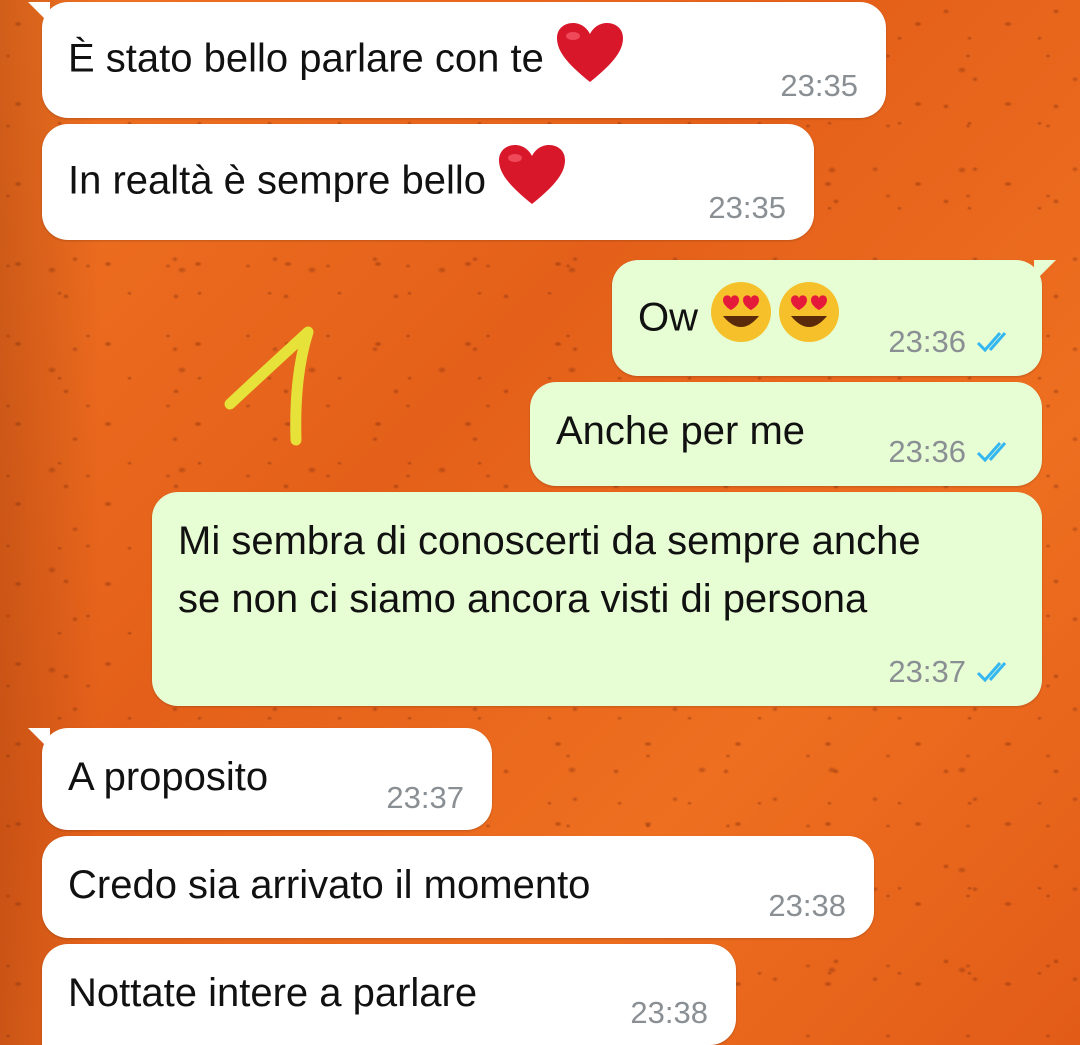 This screenshot has height=1045, width=1080. I want to click on message-text: È stato bello parlare con te, so click(306, 58).